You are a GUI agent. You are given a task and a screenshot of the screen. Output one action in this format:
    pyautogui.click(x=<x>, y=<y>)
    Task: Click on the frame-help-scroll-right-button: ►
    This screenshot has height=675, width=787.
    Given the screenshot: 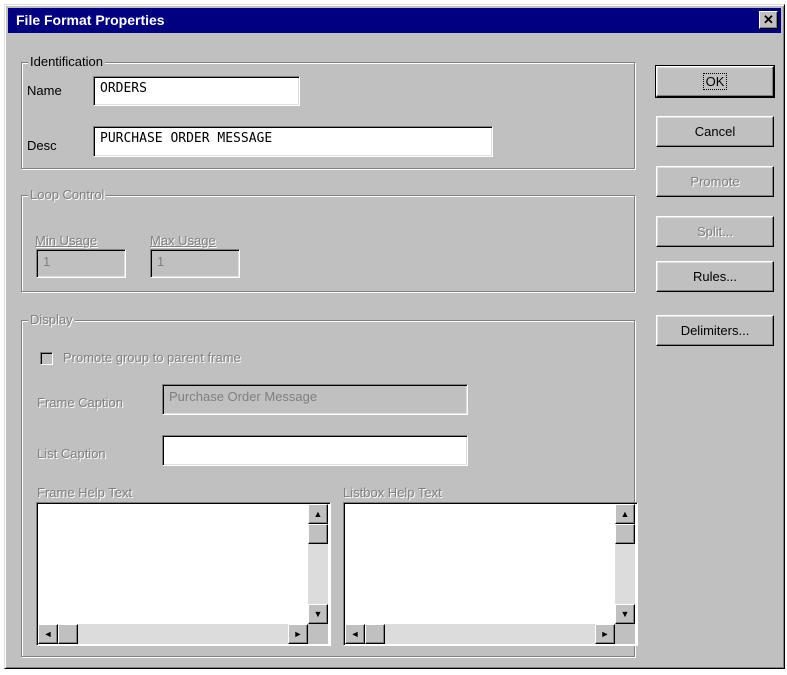 What is the action you would take?
    pyautogui.click(x=298, y=634)
    